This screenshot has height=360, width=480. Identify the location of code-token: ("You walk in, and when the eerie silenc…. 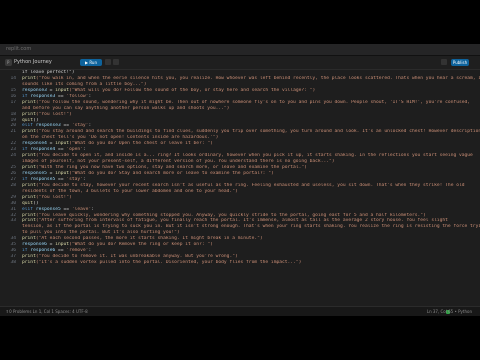
(257, 78).